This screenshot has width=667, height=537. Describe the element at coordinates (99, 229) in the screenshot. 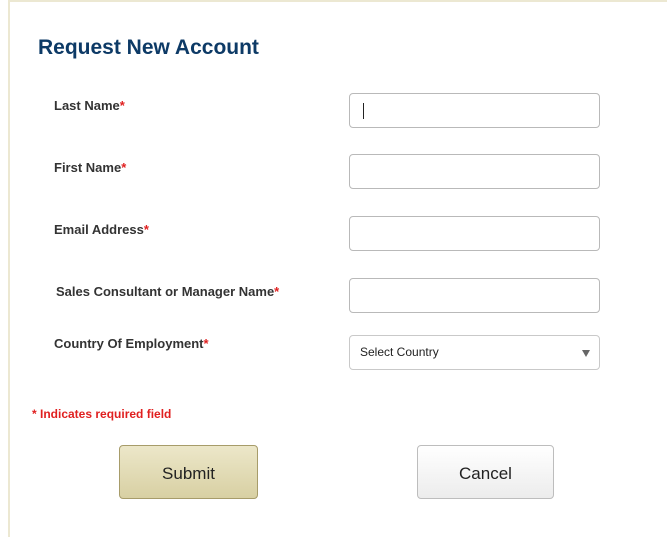

I see `email-address-label-text: Email Address` at that location.